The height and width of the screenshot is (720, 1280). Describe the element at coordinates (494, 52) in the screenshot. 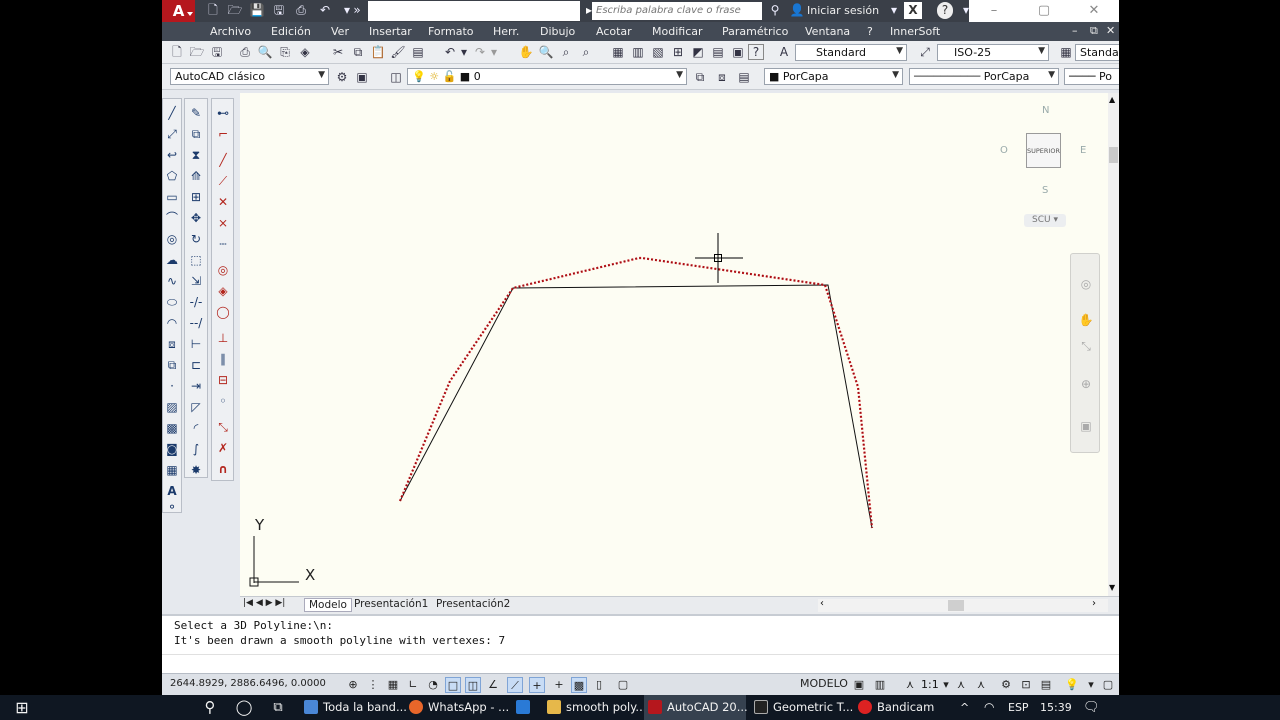

I see `redo-dropdown-icon: ▾` at that location.